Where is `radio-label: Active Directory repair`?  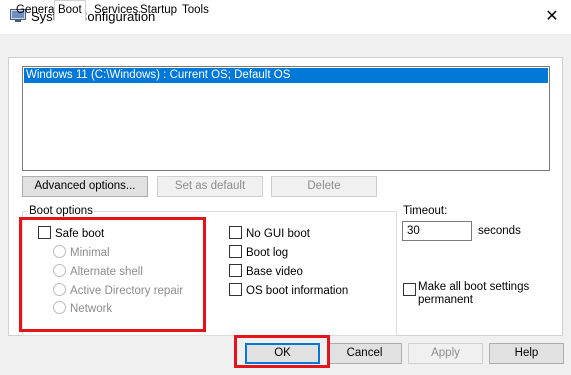
radio-label: Active Directory repair is located at coordinates (127, 291).